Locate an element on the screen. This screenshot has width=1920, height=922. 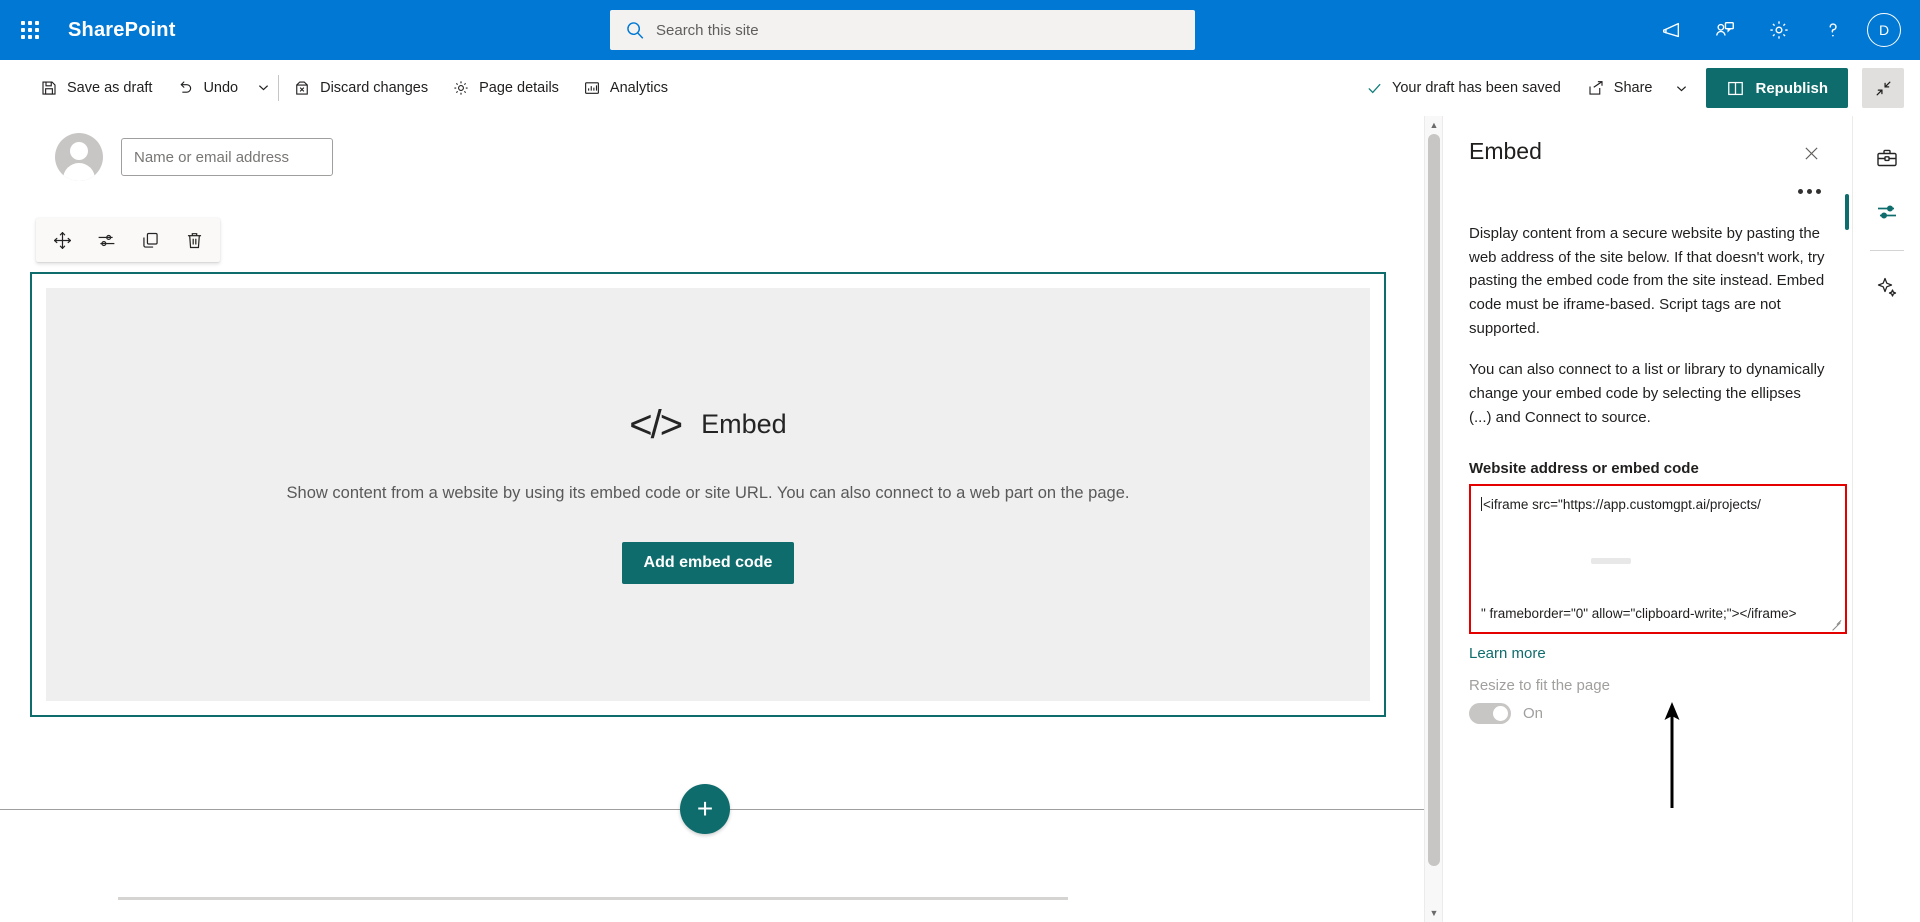
toolbox-icon is located at coordinates (1887, 158).